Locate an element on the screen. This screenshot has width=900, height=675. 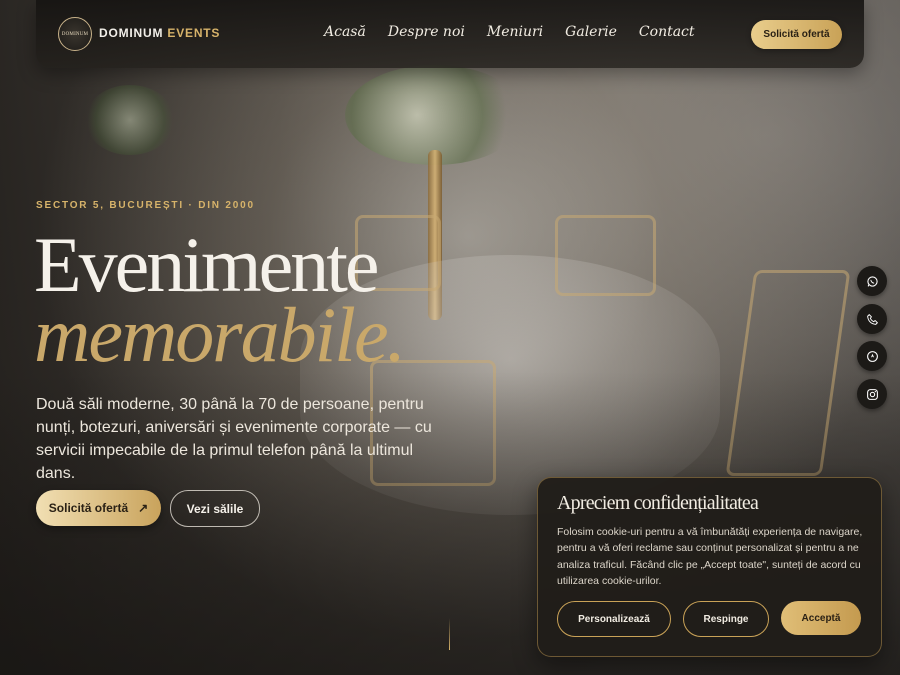
instagram-button is located at coordinates (872, 394).